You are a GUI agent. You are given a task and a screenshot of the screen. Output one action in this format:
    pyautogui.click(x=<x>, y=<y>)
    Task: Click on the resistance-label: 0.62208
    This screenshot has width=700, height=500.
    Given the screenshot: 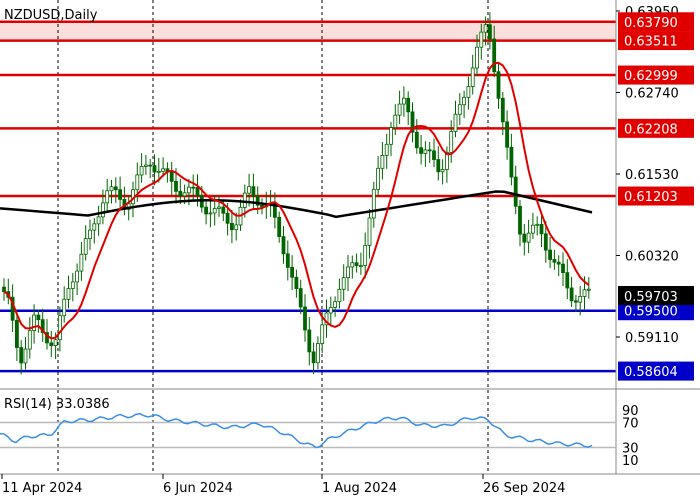 What is the action you would take?
    pyautogui.click(x=651, y=129)
    